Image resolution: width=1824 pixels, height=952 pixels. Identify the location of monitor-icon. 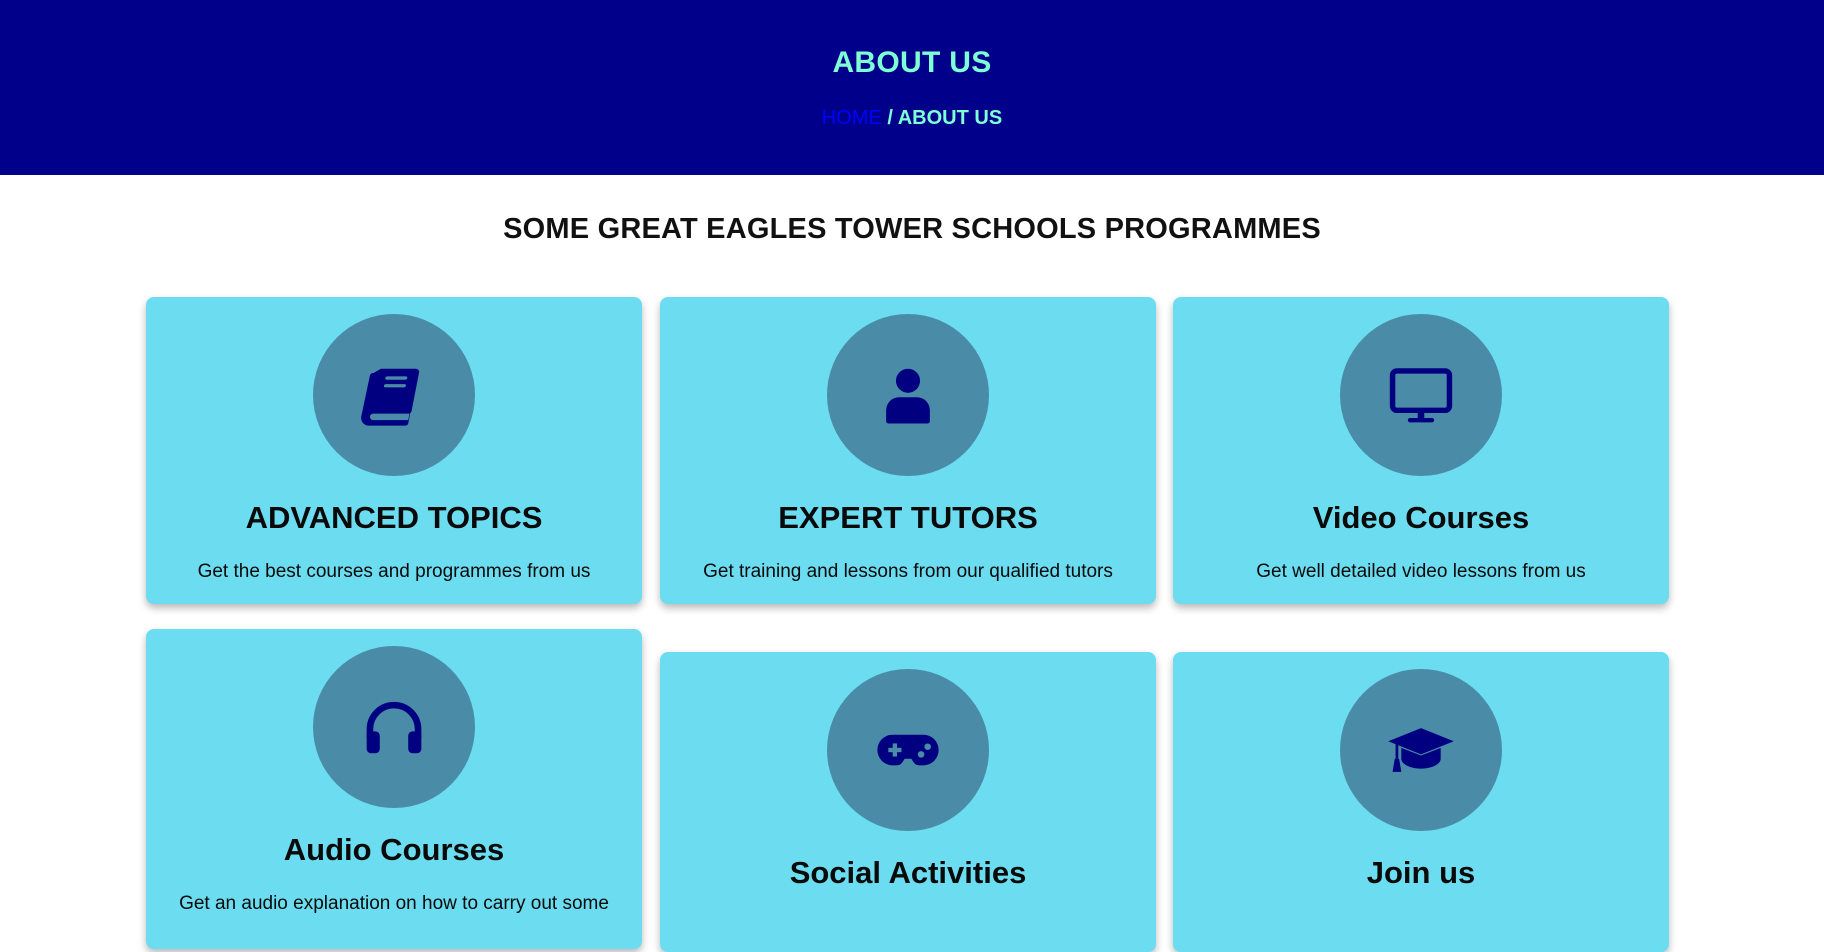
(1421, 395).